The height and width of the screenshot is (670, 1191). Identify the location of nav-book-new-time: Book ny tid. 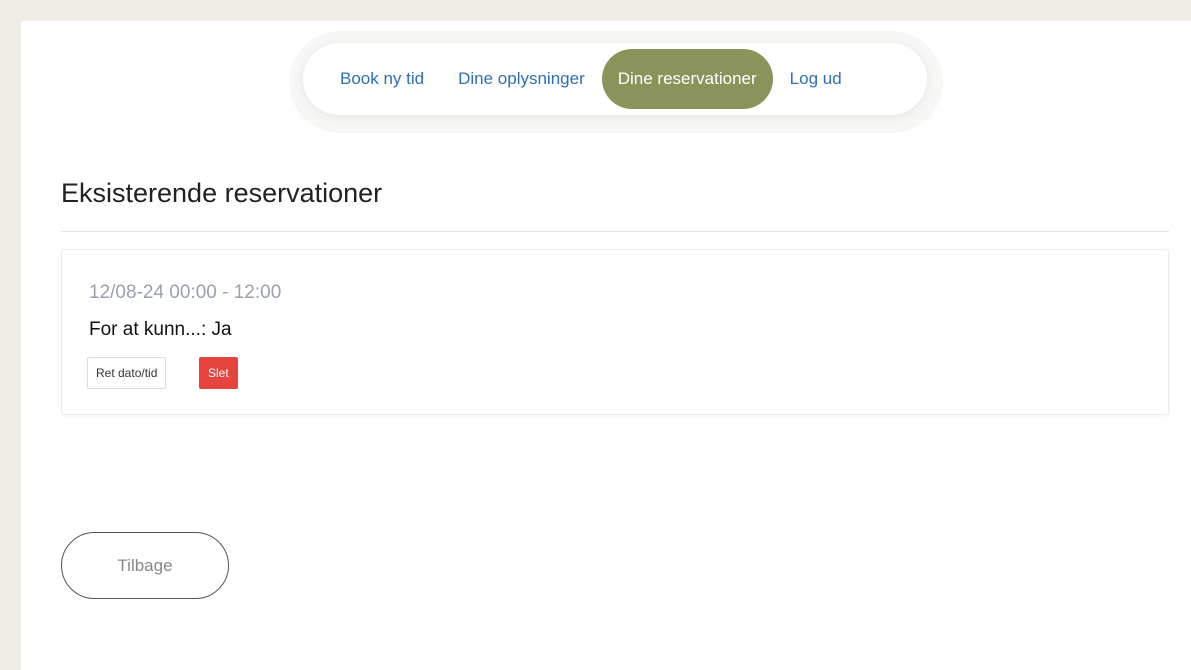
(382, 79).